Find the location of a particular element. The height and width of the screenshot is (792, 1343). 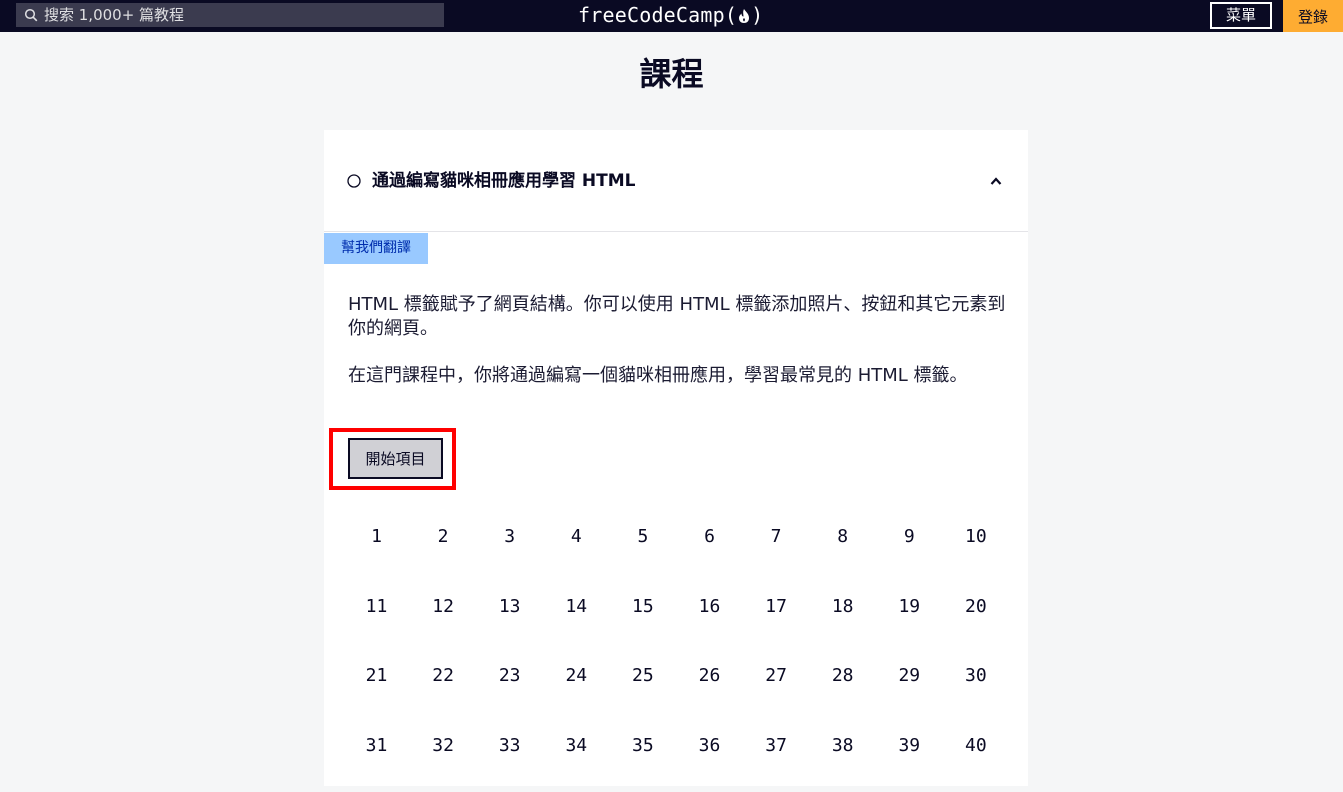

step-link: 7 is located at coordinates (776, 537).